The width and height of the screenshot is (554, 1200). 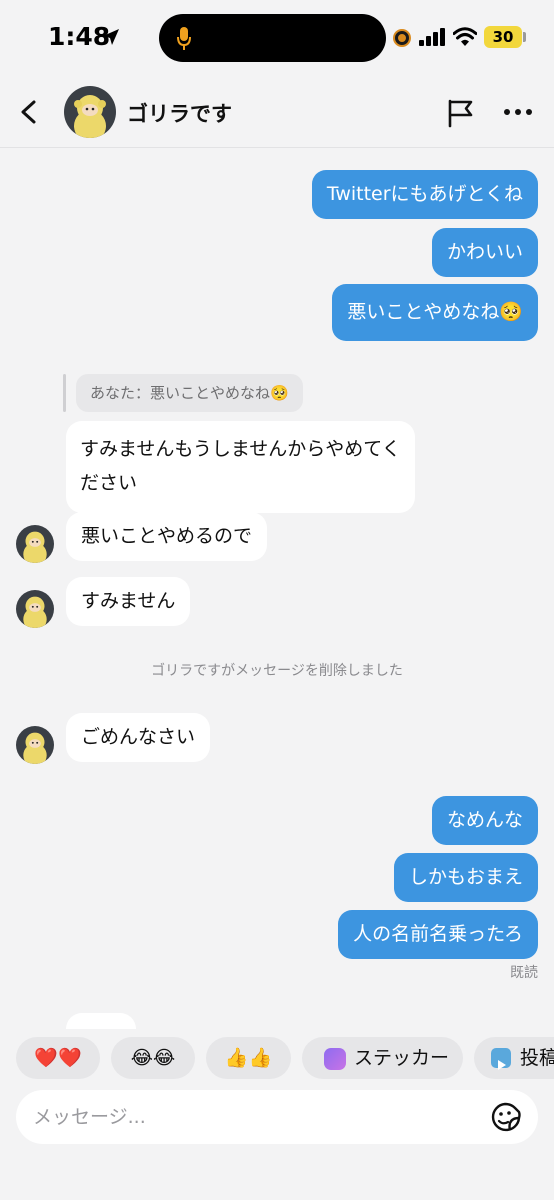 What do you see at coordinates (501, 1059) in the screenshot?
I see `play-post-icon` at bounding box center [501, 1059].